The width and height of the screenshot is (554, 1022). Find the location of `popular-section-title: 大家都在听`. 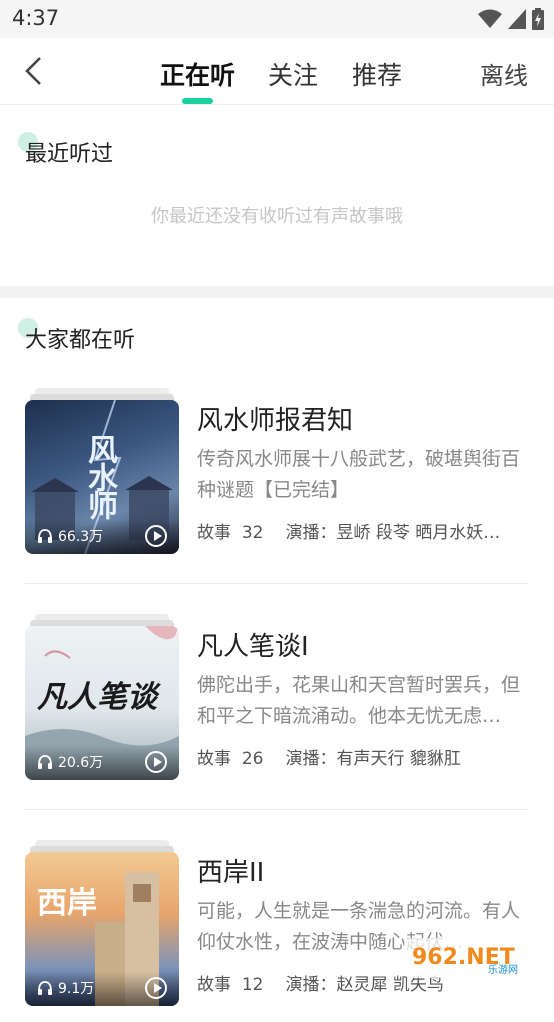

popular-section-title: 大家都在听 is located at coordinates (80, 340).